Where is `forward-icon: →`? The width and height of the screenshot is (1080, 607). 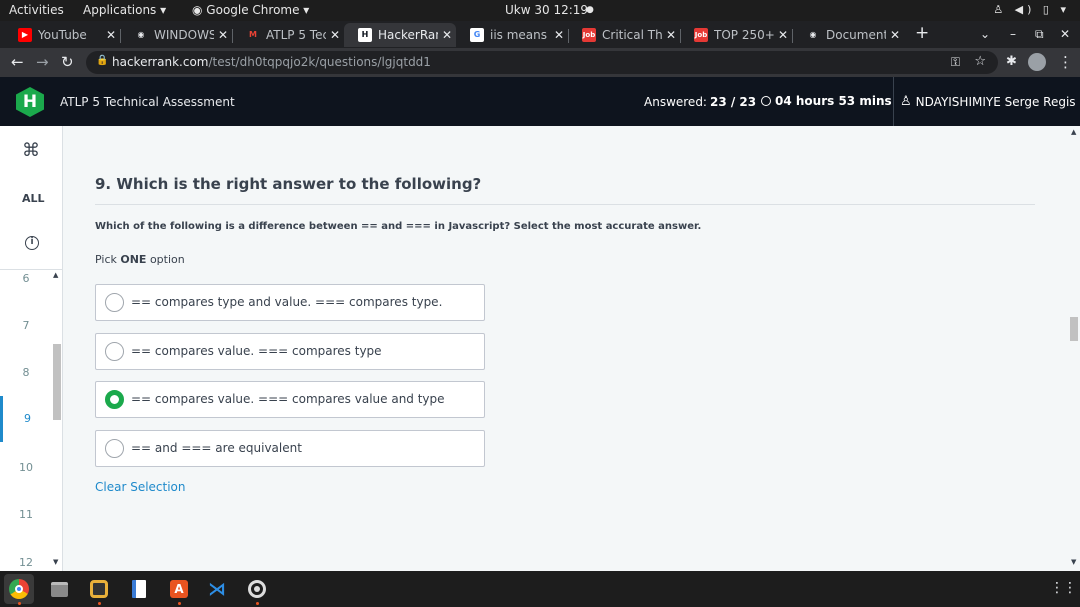
forward-icon: → is located at coordinates (42, 62).